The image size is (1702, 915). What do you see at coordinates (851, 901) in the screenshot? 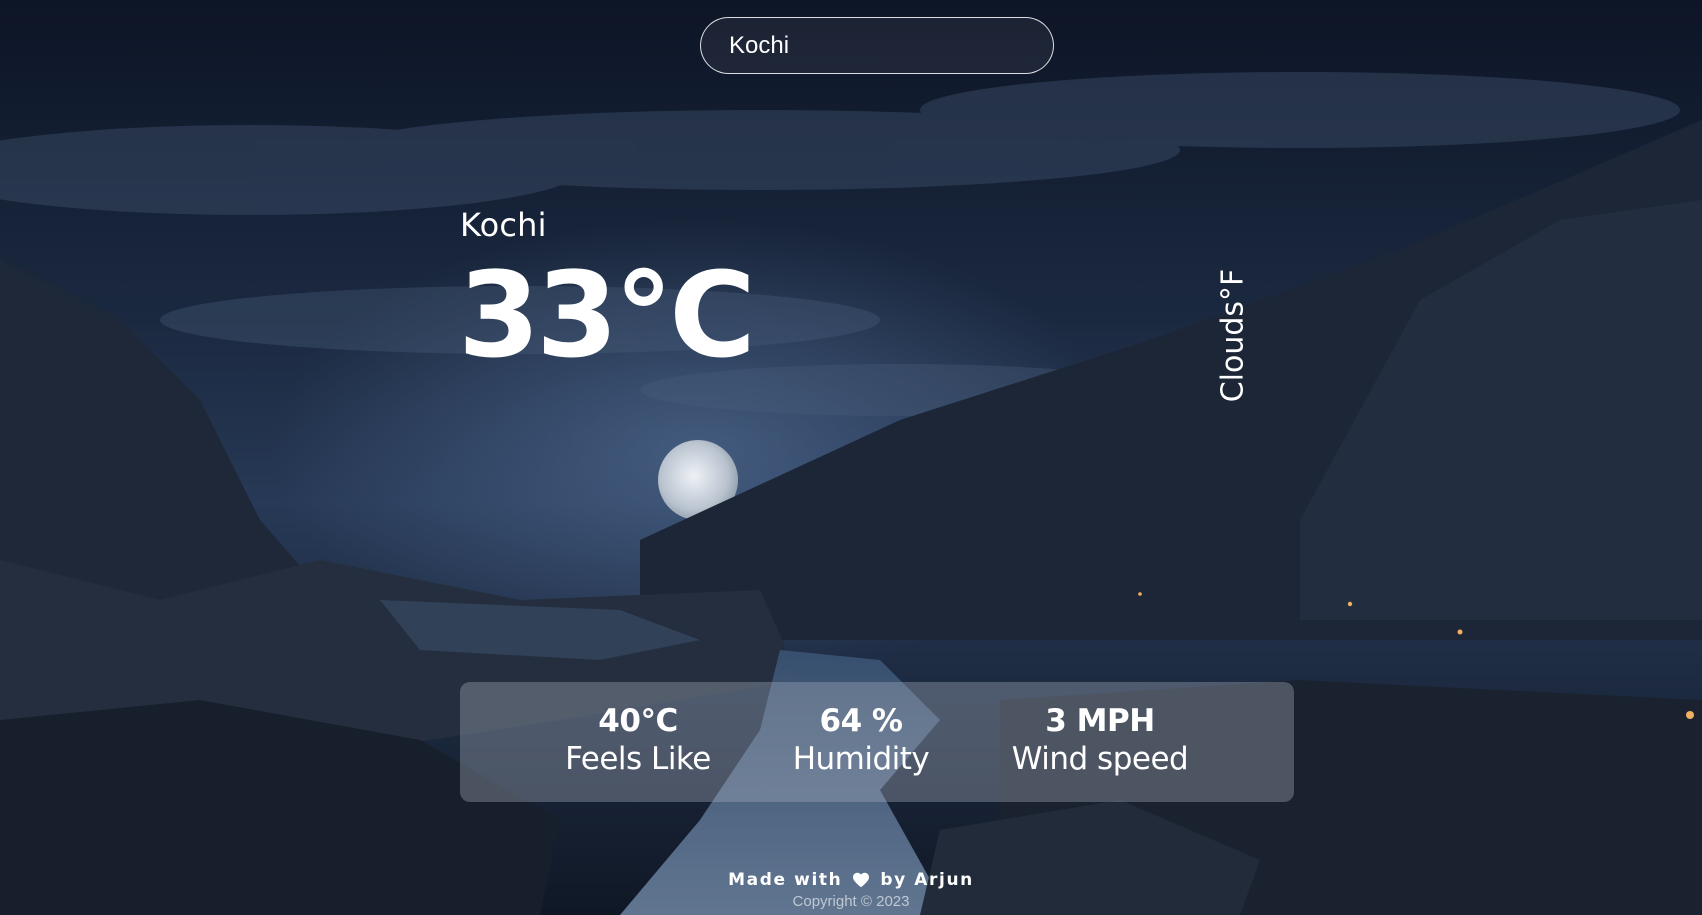
I see `copyright: Copyright © 2023` at bounding box center [851, 901].